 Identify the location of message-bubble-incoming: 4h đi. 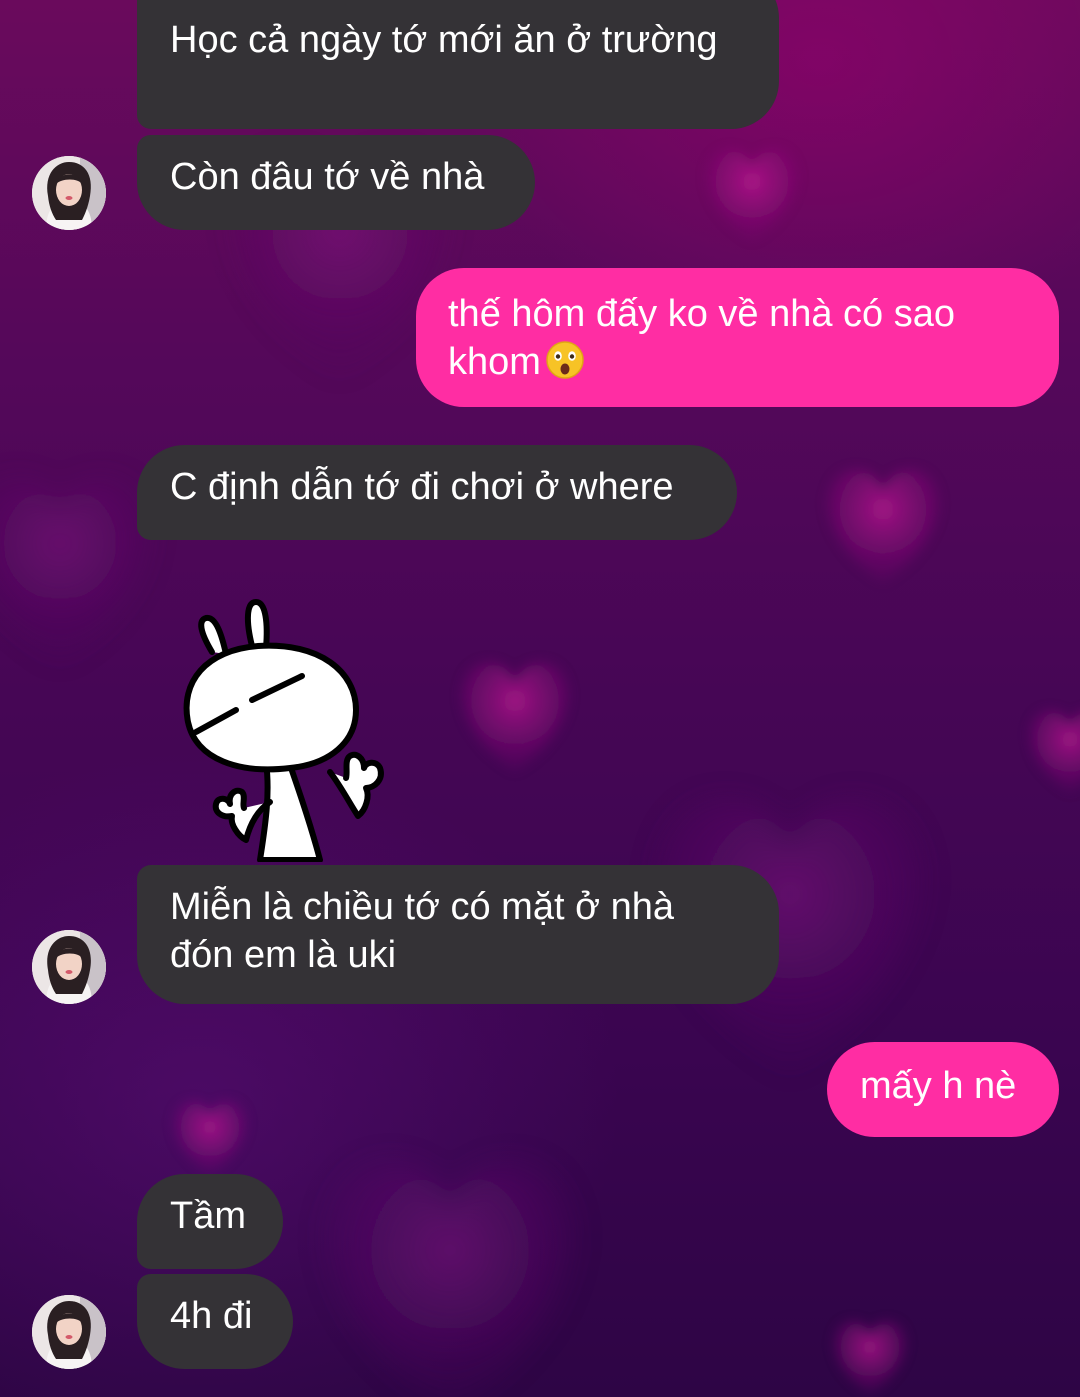
(215, 1321).